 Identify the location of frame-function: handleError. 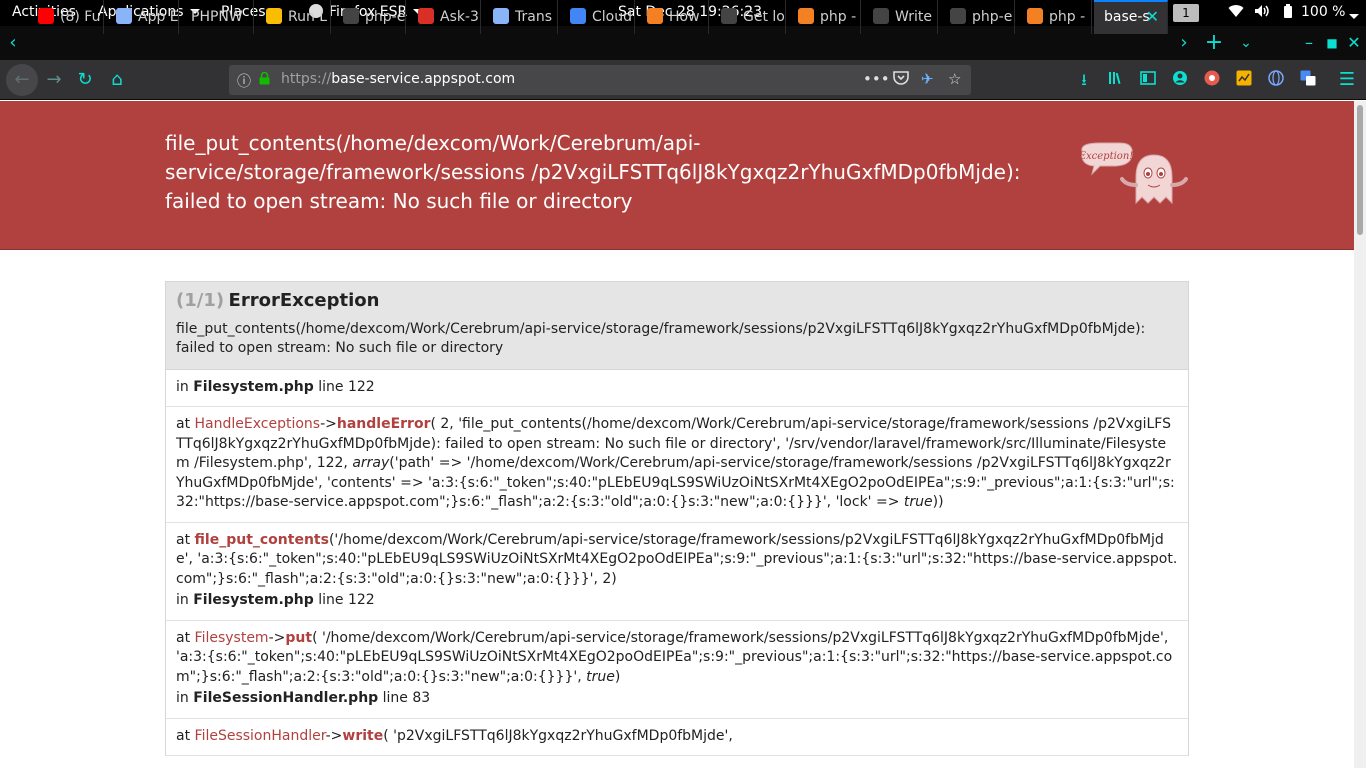
(383, 424).